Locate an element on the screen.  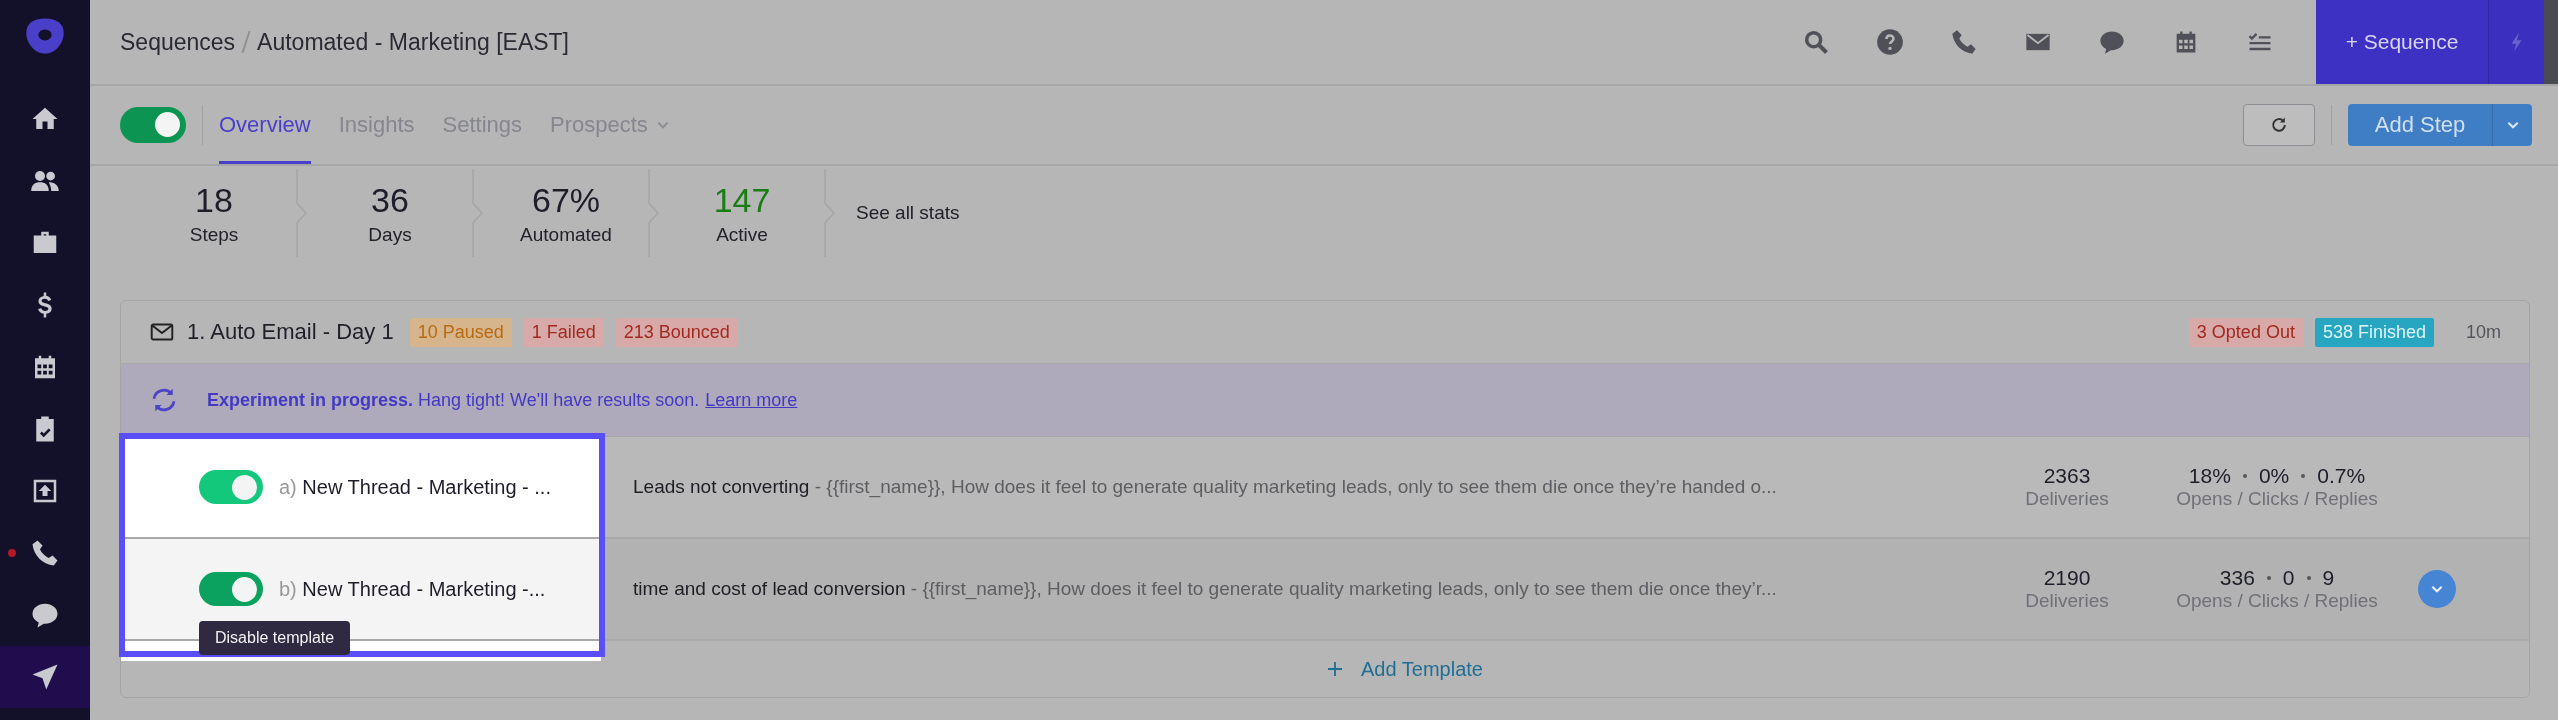
send-nav-item is located at coordinates (45, 677).